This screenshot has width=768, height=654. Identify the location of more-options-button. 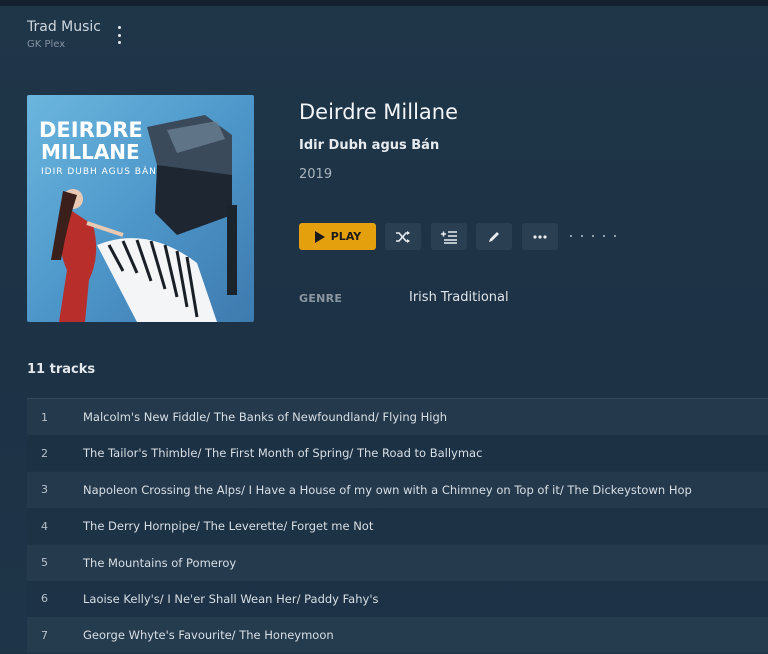
(540, 236).